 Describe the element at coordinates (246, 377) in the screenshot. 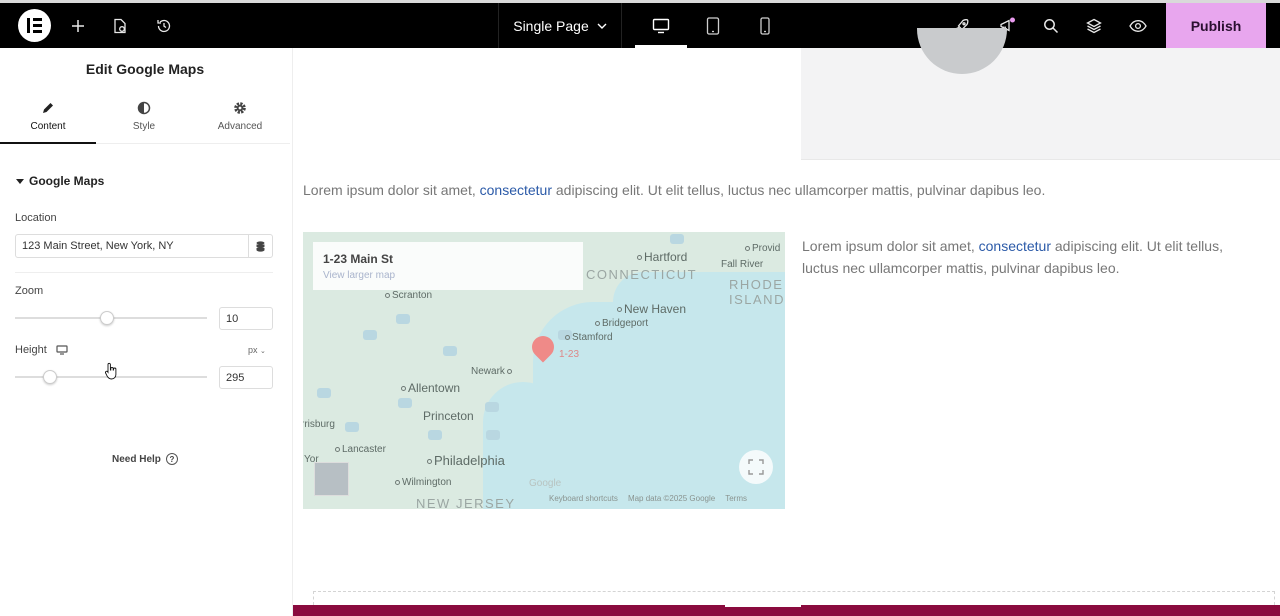

I see `height-number-input: 295` at that location.